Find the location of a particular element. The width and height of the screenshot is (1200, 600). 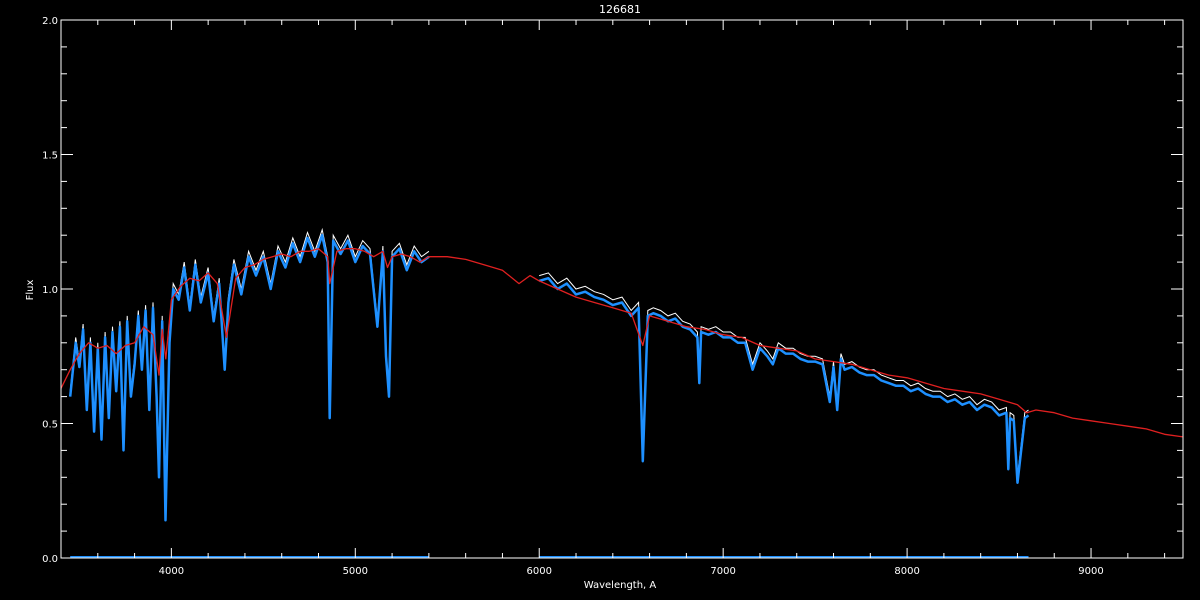

x-tick-label: 5000 is located at coordinates (355, 571).